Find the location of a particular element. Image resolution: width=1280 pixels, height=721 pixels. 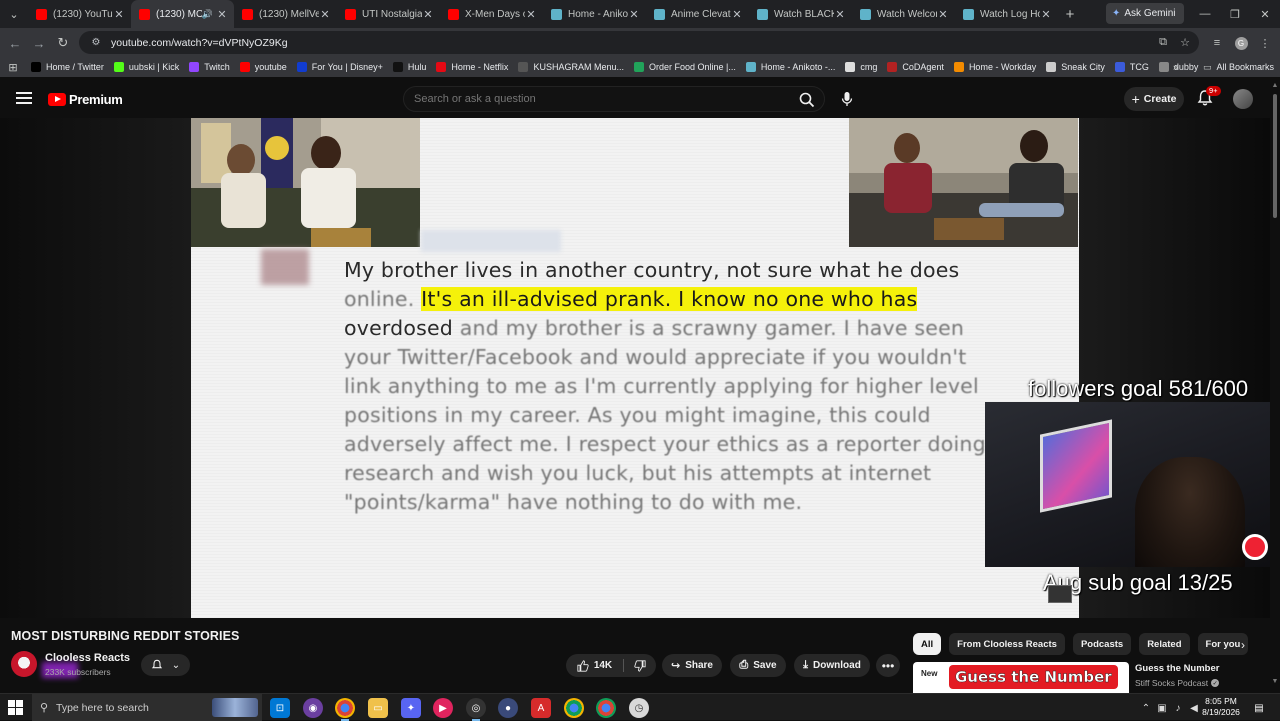

download-button: ⤓ Download is located at coordinates (832, 665).